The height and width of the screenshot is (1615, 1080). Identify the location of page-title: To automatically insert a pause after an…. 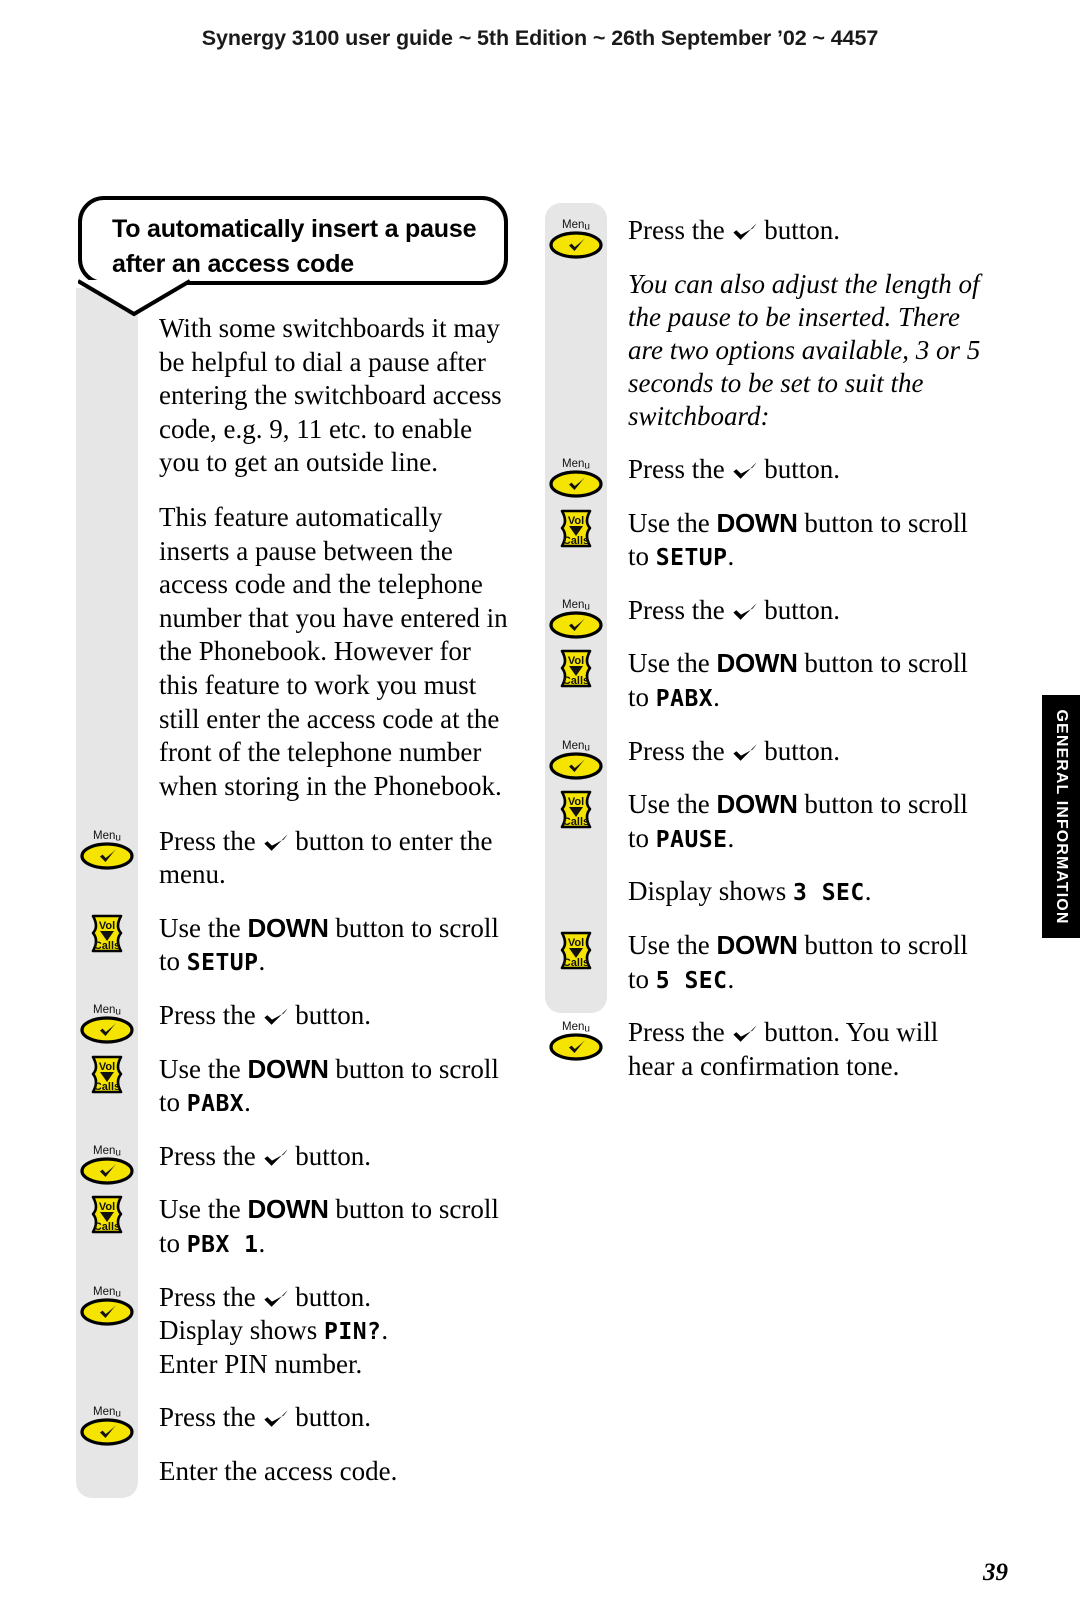
(294, 246).